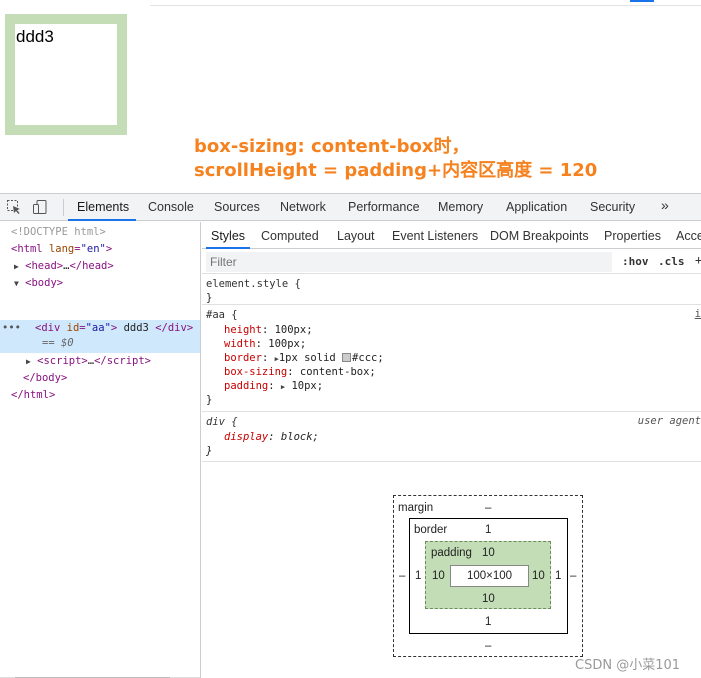  I want to click on rule-selector: #aa {, so click(222, 315).